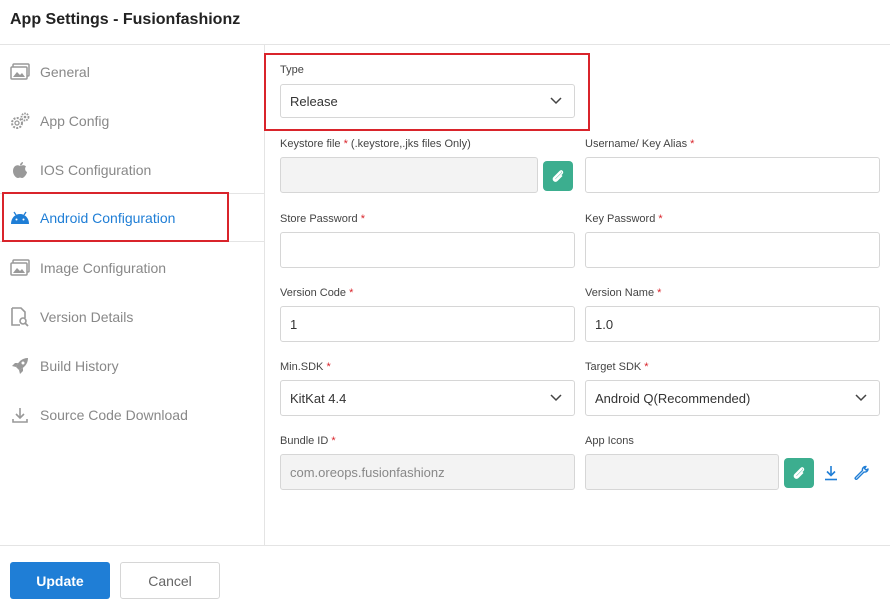  I want to click on min-sdk-label: Min.SDK *, so click(305, 367).